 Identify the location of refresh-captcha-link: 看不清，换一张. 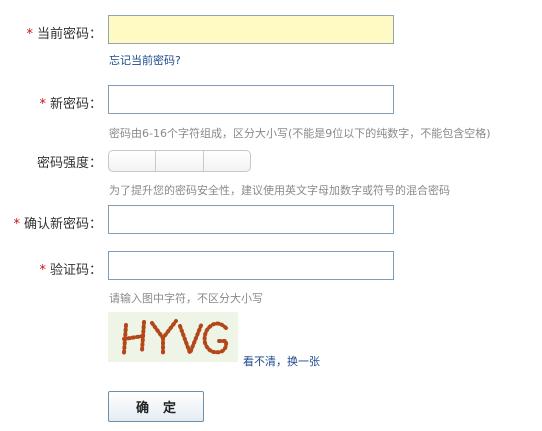
(281, 361).